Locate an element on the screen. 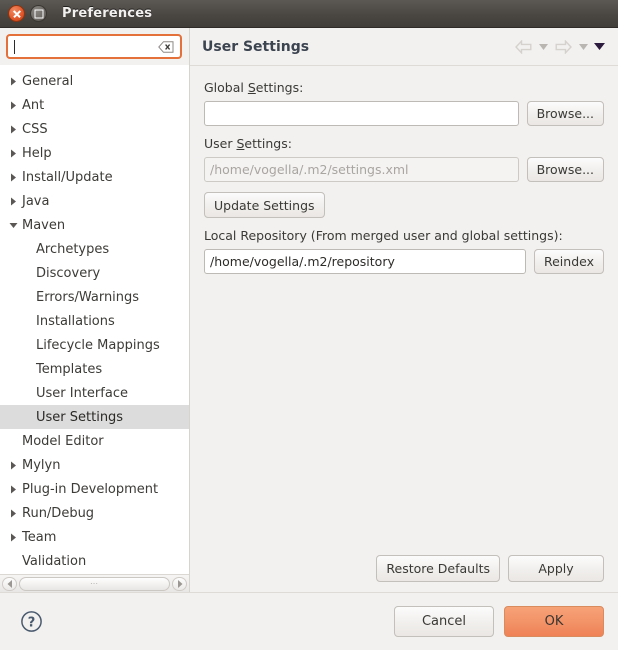 The image size is (618, 650). sidebar-item-general: General is located at coordinates (94, 81).